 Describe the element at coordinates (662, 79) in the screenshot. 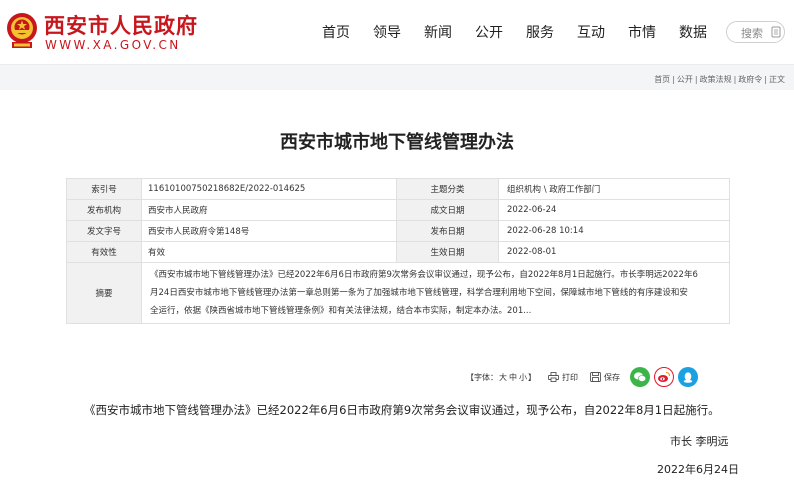

I see `breadcrumb-home: 首页` at that location.